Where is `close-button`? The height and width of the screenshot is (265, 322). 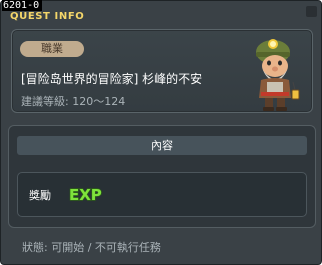 close-button is located at coordinates (311, 11).